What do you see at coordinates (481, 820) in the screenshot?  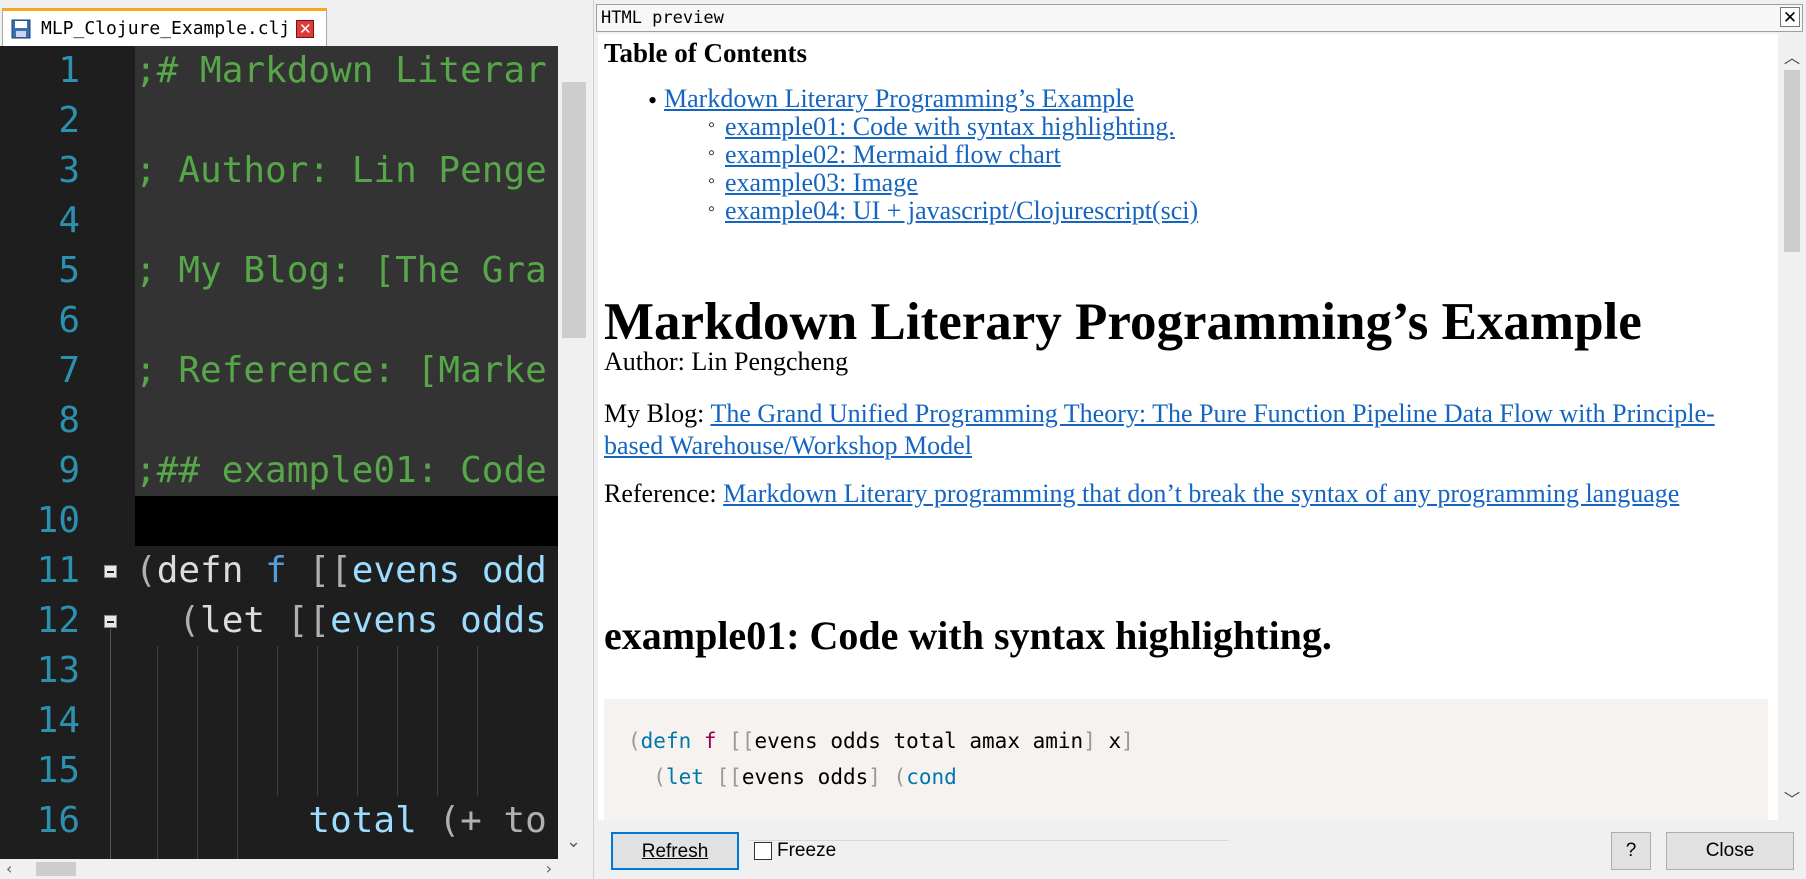 I see `token-rest: (+ to` at bounding box center [481, 820].